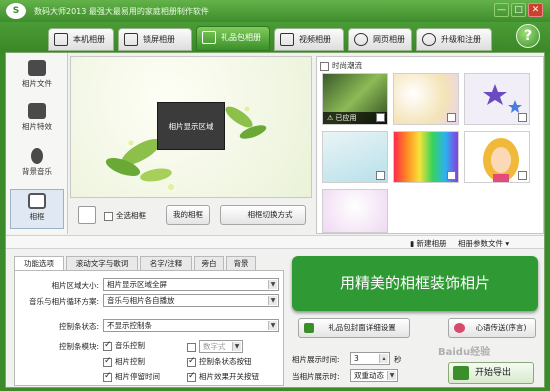 Image resolution: width=550 pixels, height=391 pixels. I want to click on close-button: ✕, so click(535, 10).